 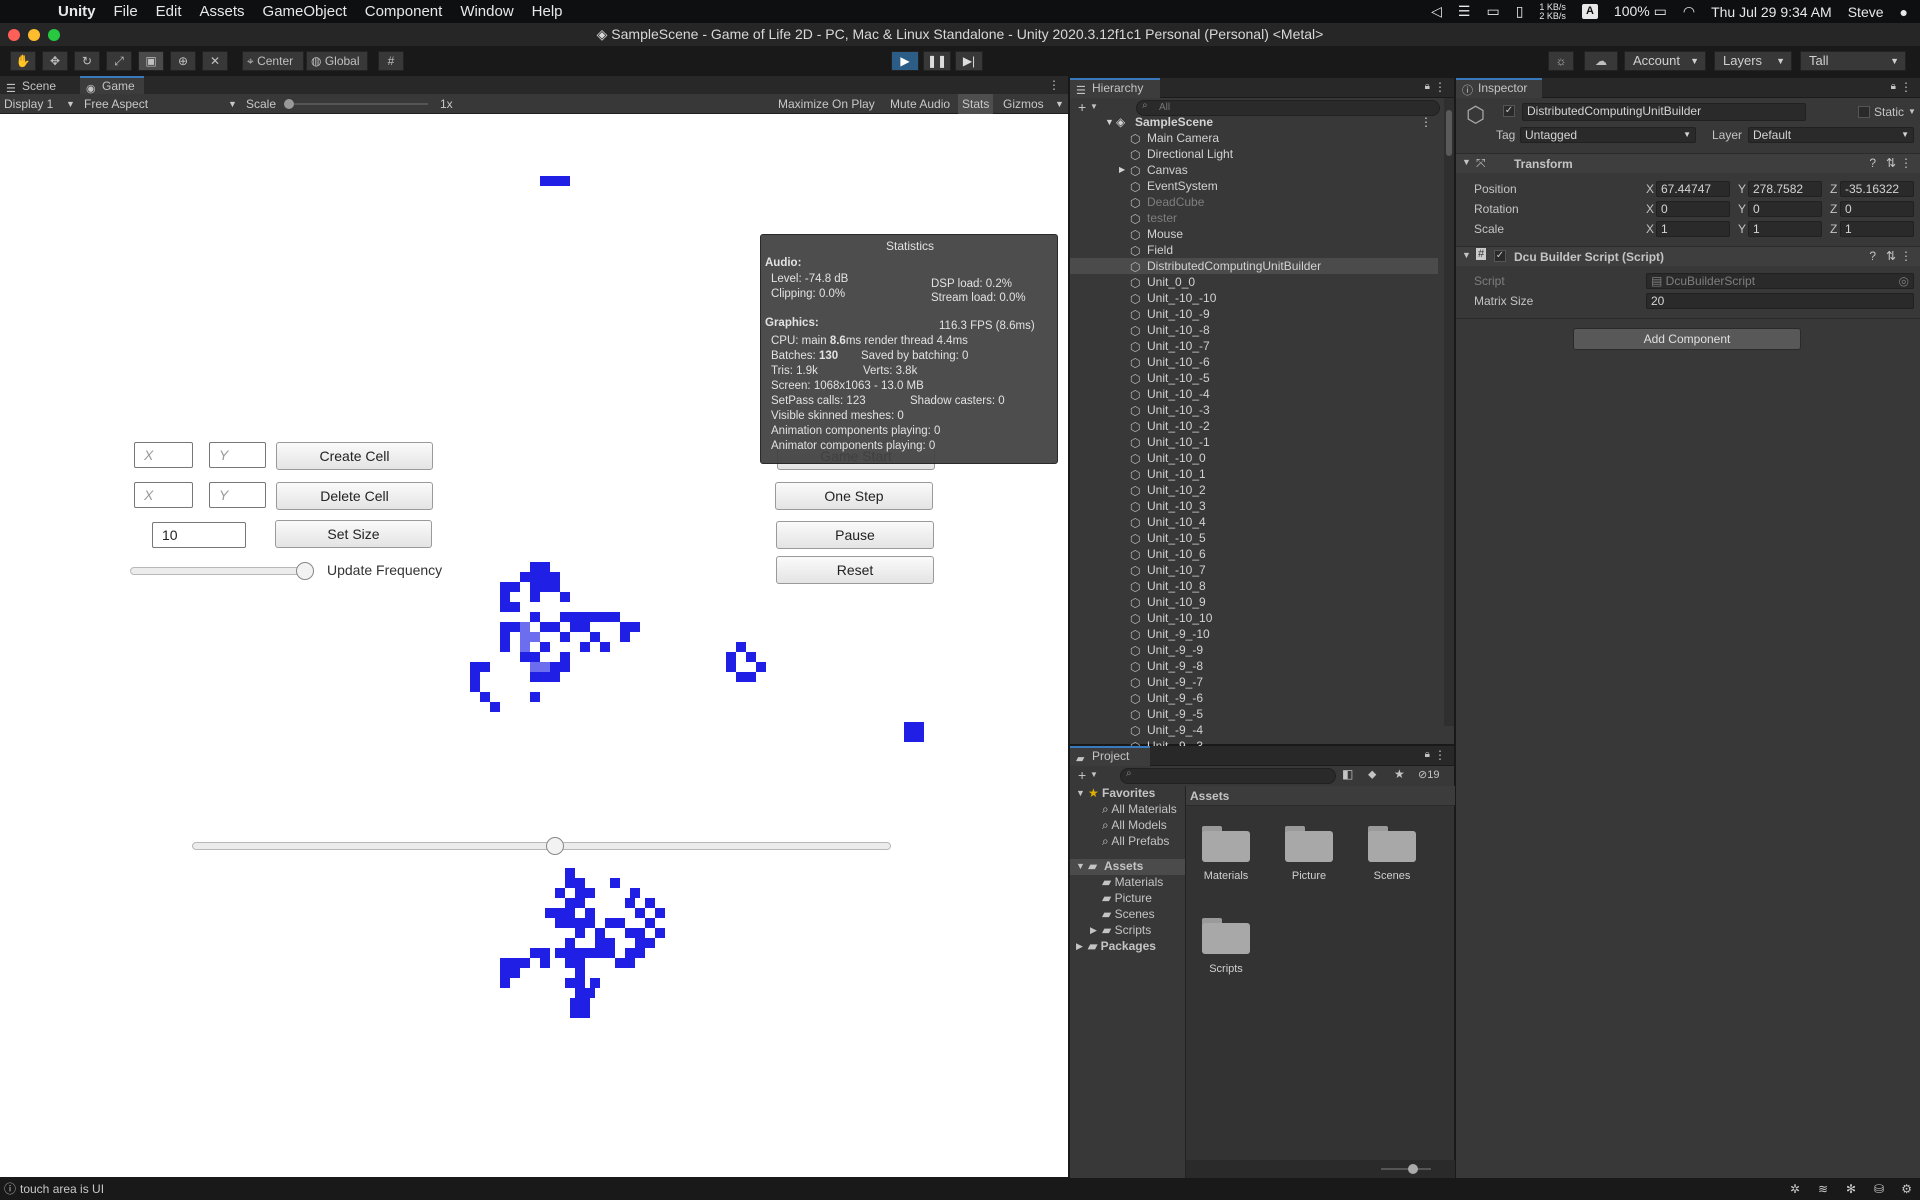 What do you see at coordinates (1780, 301) in the screenshot?
I see `matrix-size-field: 20` at bounding box center [1780, 301].